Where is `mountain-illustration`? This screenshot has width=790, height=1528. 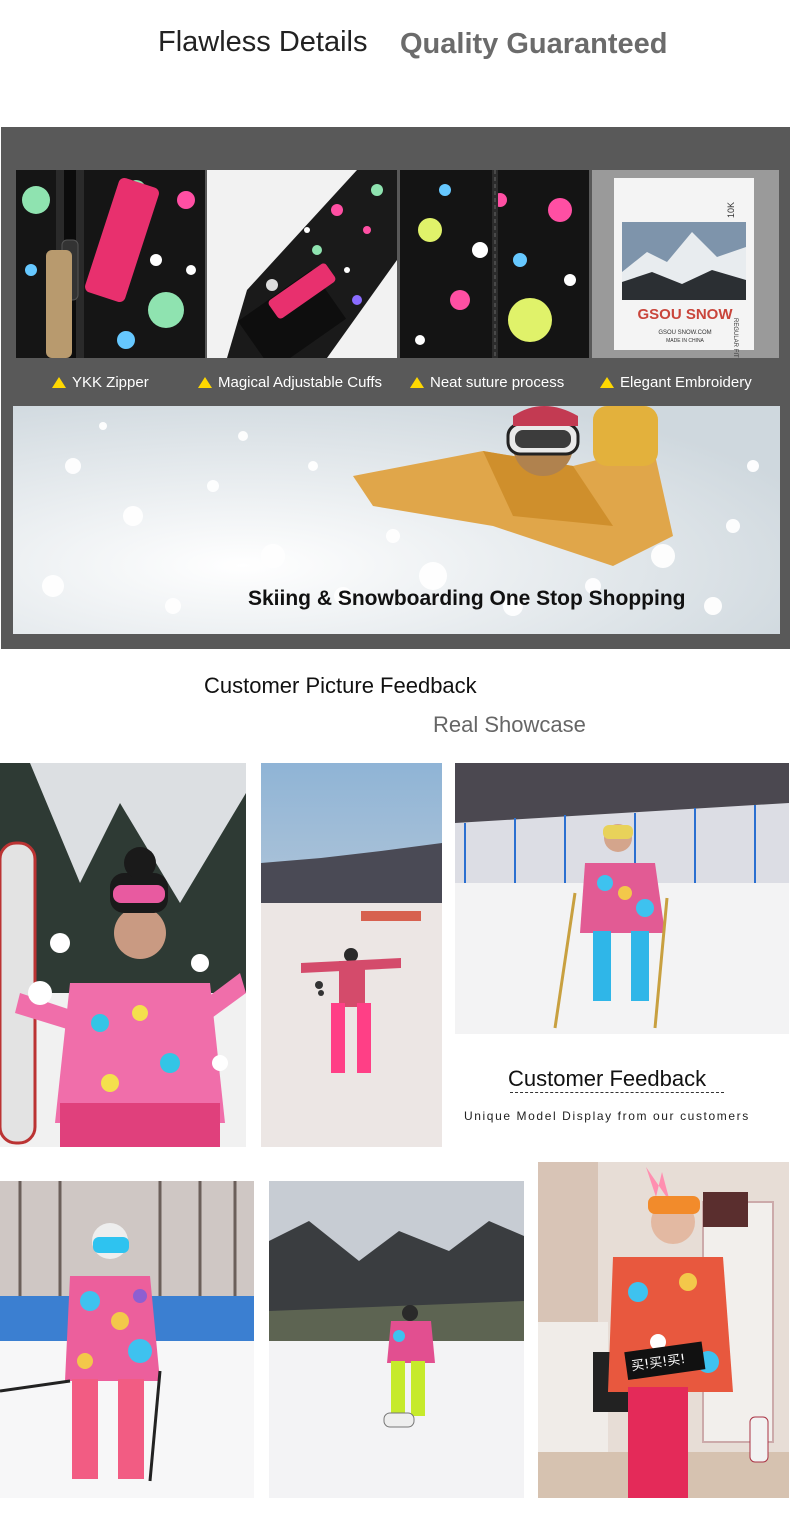
mountain-illustration is located at coordinates (684, 261).